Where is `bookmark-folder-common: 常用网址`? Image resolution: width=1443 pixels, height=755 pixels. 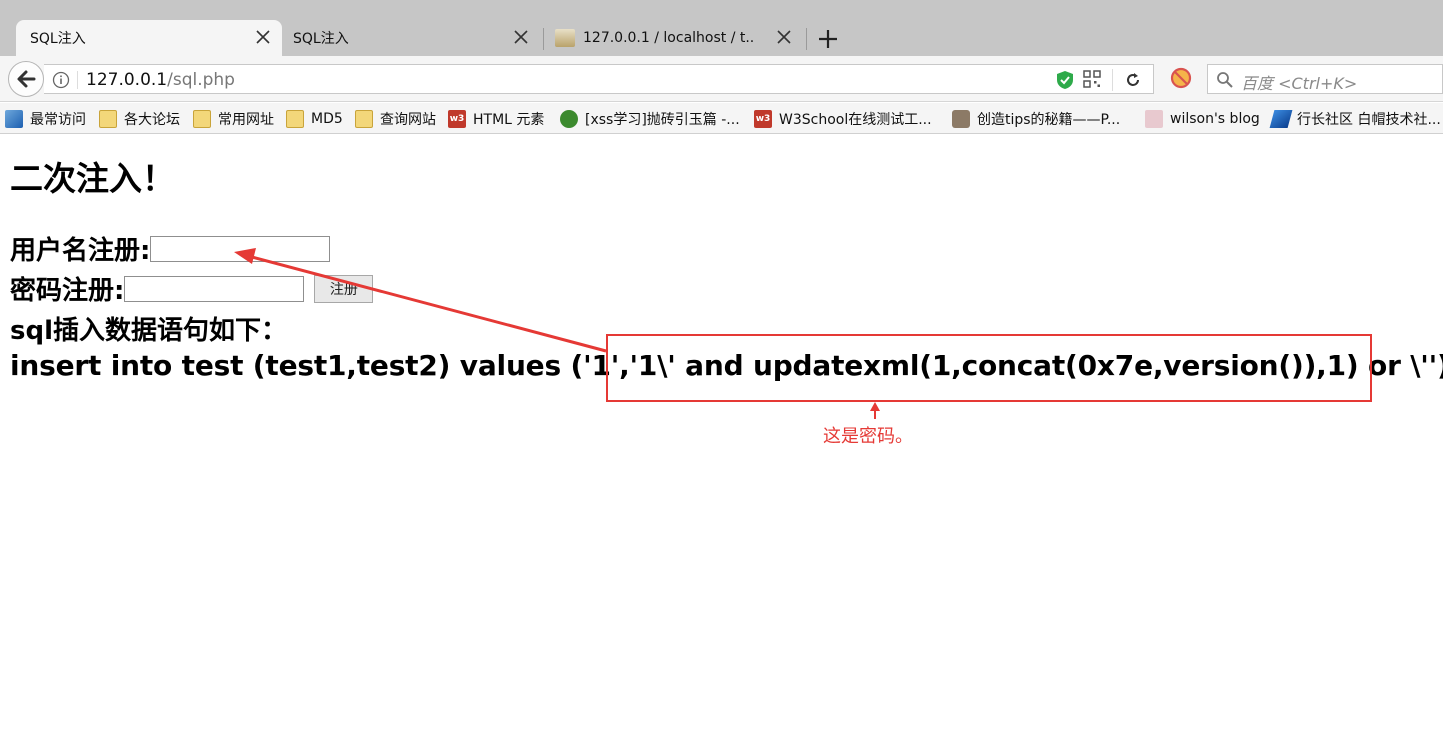 bookmark-folder-common: 常用网址 is located at coordinates (233, 119).